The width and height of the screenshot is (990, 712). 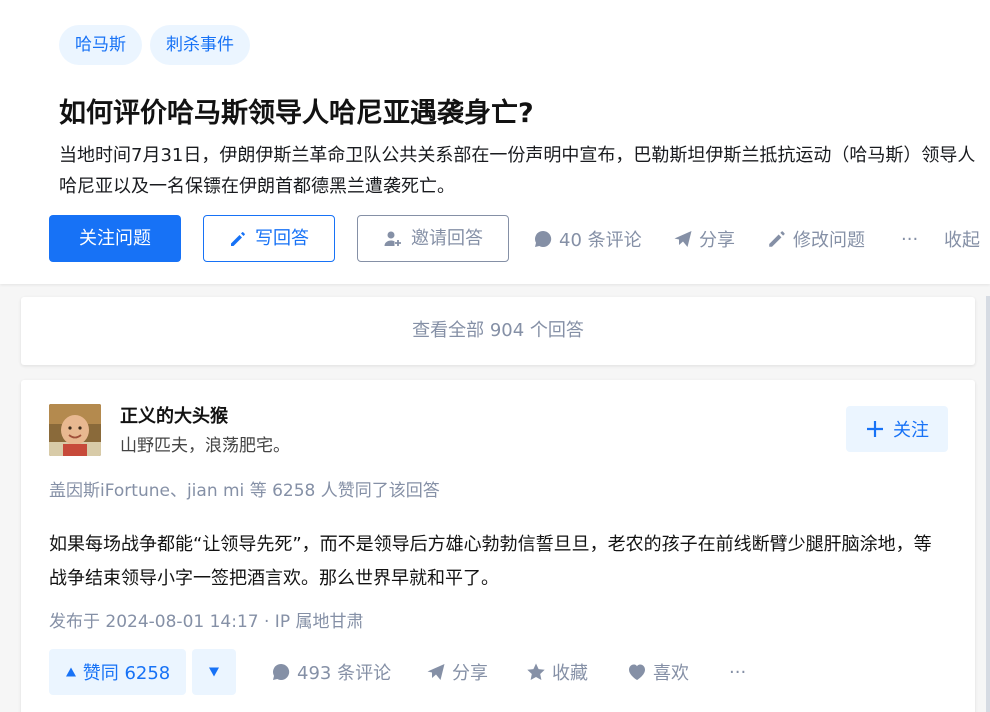 I want to click on invite-answer-button: 邀请回答, so click(x=433, y=238).